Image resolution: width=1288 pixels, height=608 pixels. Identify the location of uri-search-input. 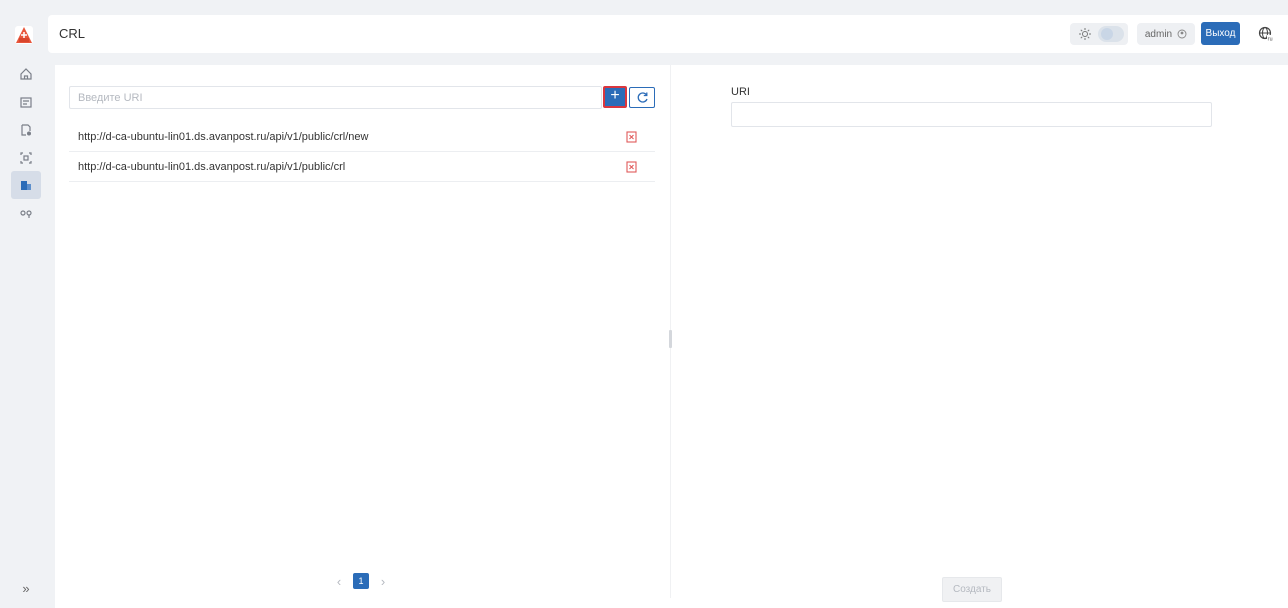
(335, 97).